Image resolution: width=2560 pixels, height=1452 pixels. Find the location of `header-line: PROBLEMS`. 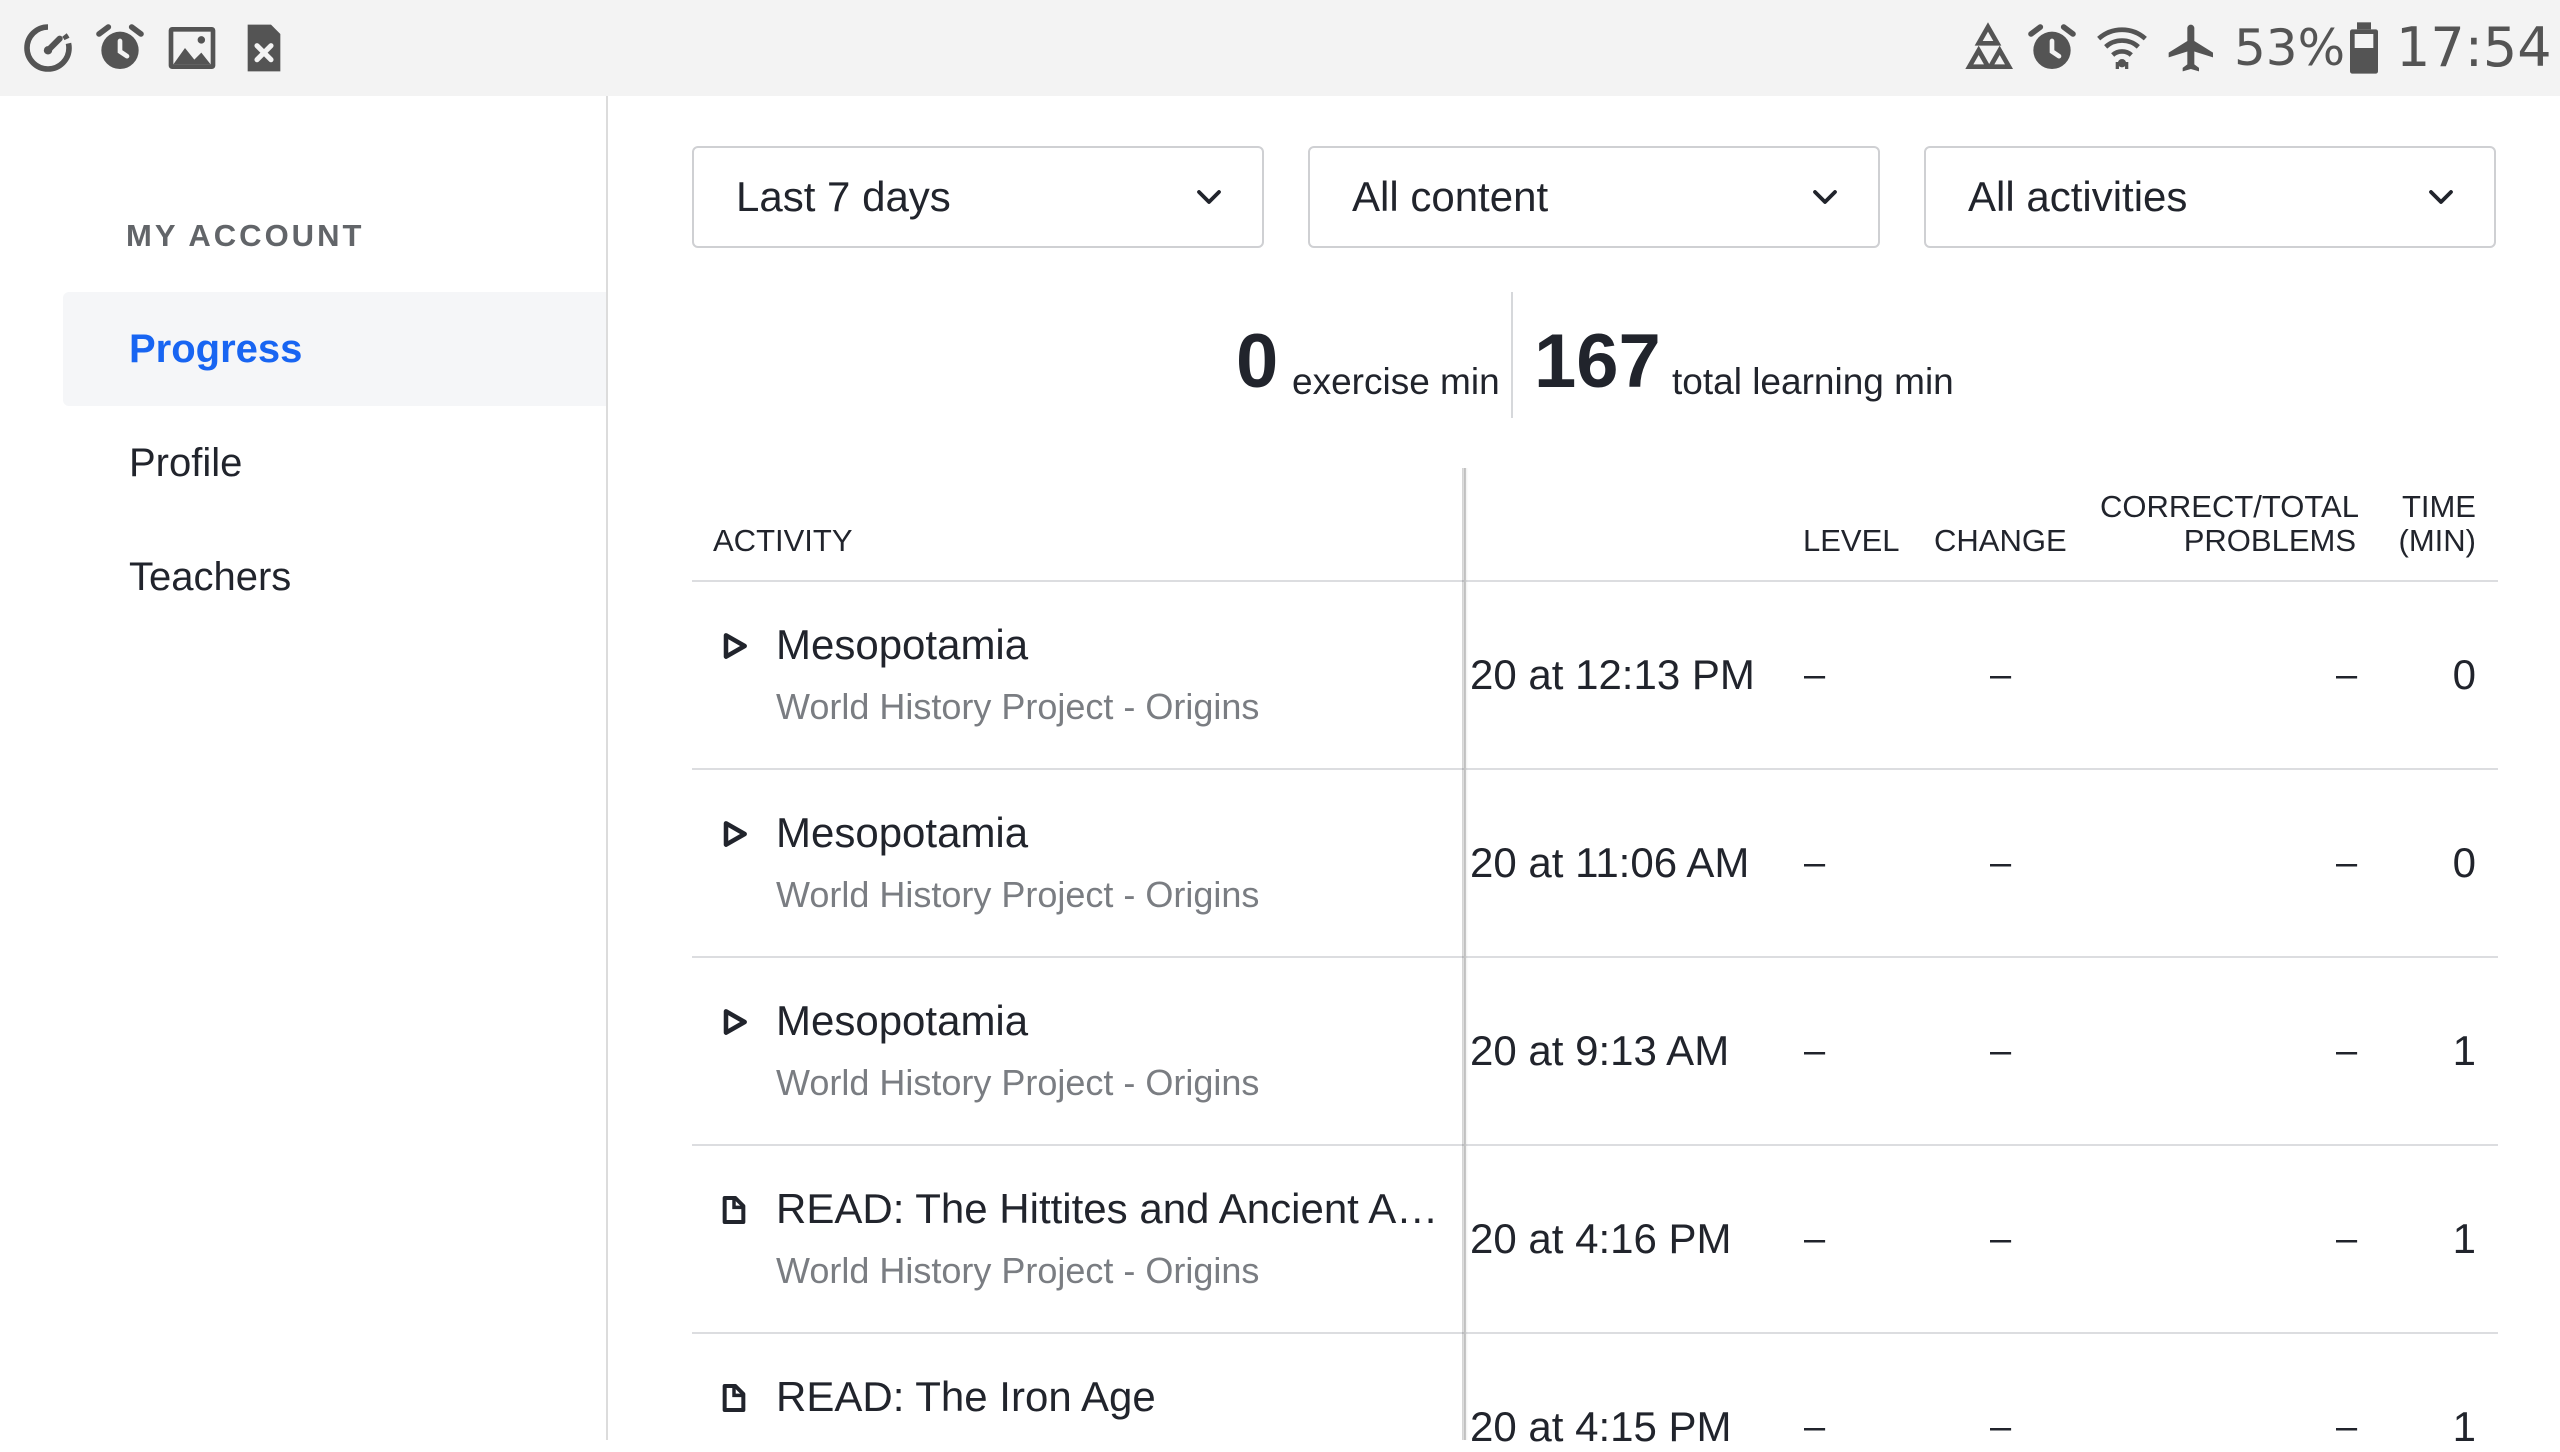

header-line: PROBLEMS is located at coordinates (2269, 540).